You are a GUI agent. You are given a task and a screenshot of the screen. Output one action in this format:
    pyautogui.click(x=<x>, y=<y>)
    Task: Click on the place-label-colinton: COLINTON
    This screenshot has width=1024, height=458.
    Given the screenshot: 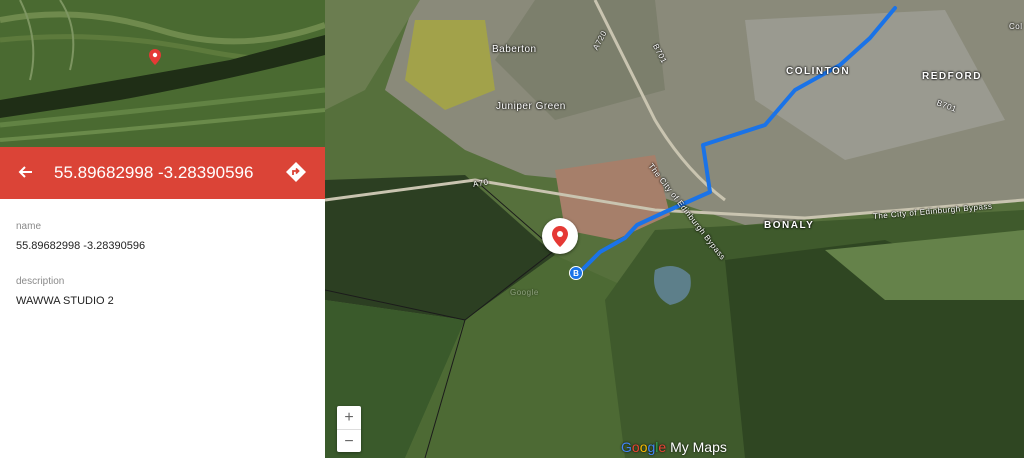 What is the action you would take?
    pyautogui.click(x=818, y=71)
    